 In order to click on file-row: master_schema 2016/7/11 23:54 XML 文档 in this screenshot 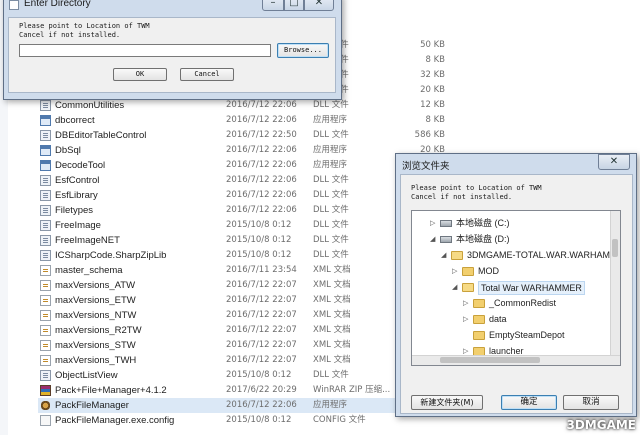, I will do `click(243, 270)`.